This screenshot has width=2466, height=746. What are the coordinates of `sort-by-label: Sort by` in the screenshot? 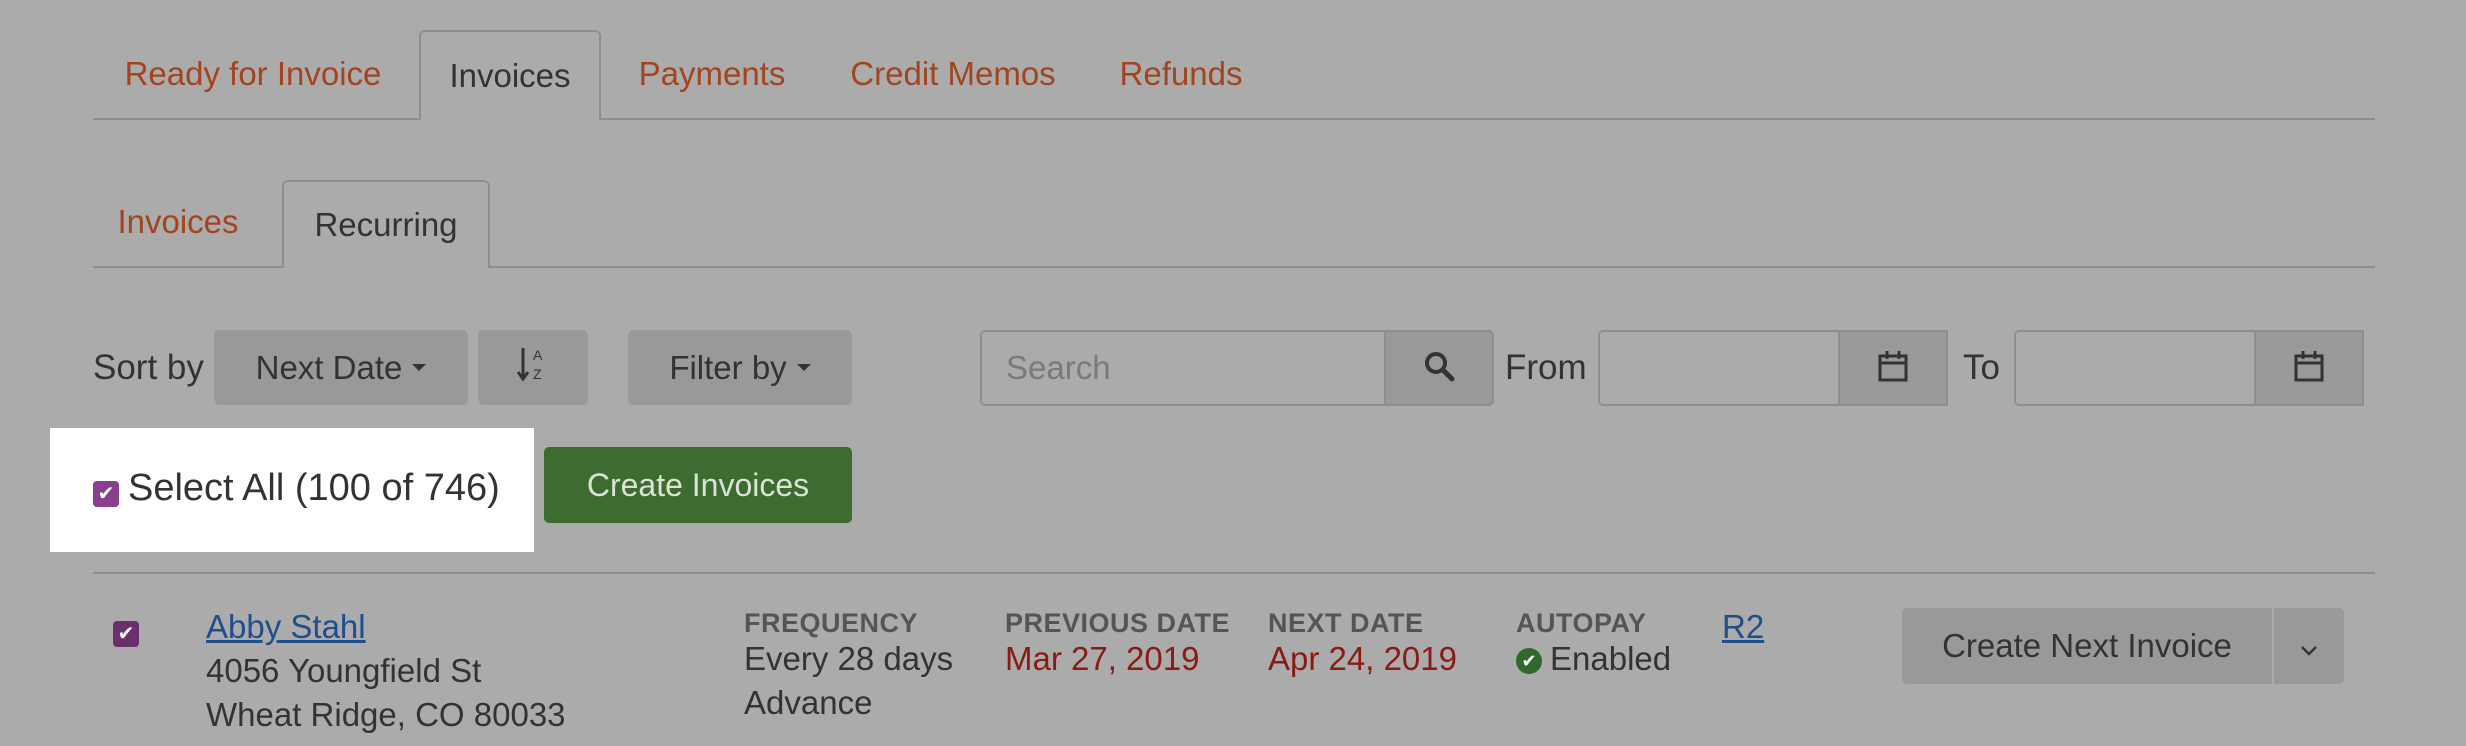 It's located at (148, 367).